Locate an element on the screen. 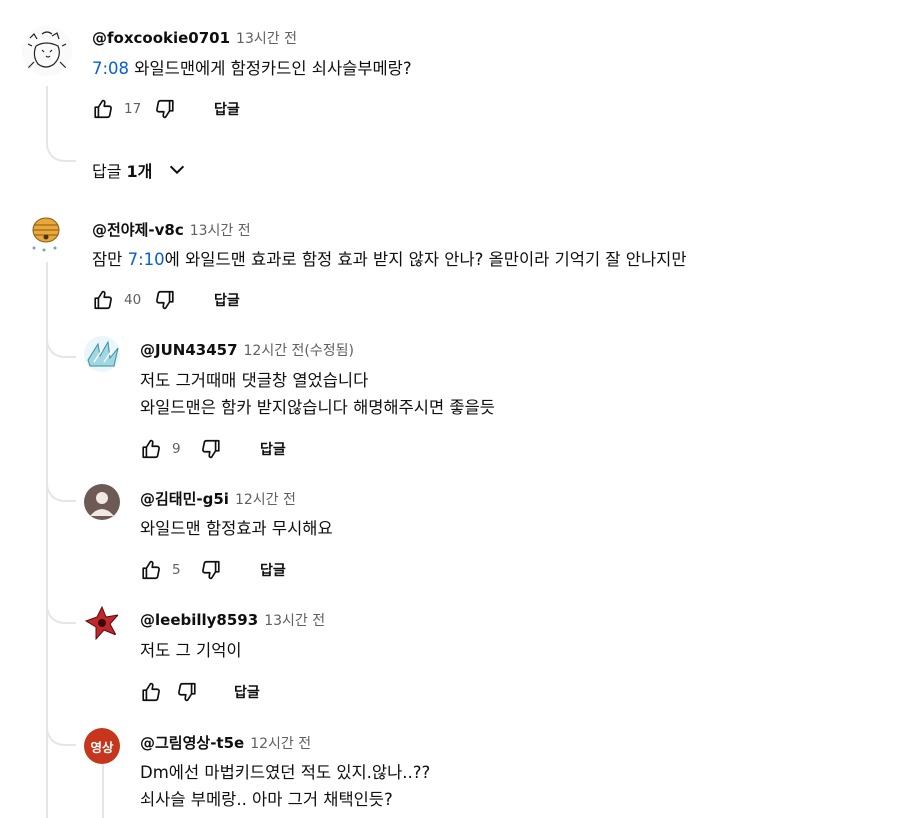 This screenshot has width=900, height=818. comment-body-prefix: 잠만 is located at coordinates (110, 259).